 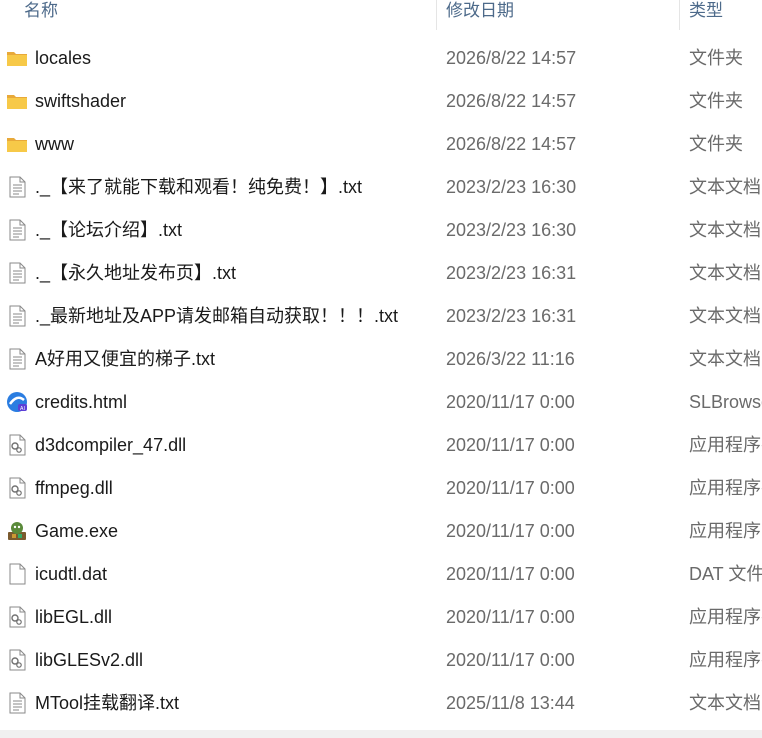 What do you see at coordinates (71, 574) in the screenshot?
I see `file-name: icudtl.dat` at bounding box center [71, 574].